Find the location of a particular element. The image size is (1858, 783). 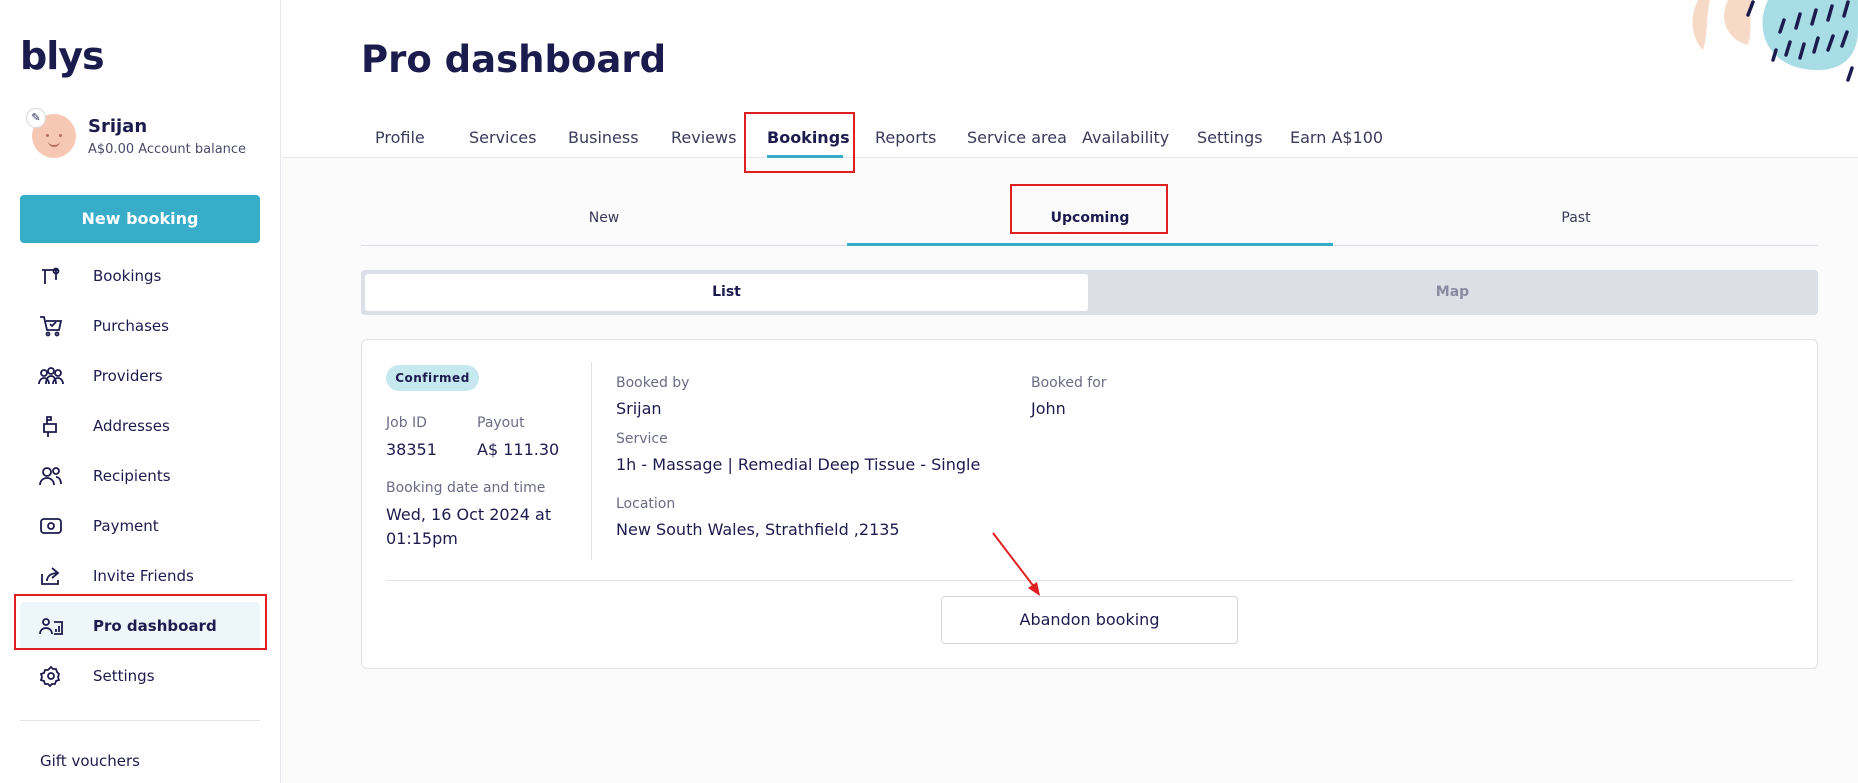

tab-business: Business is located at coordinates (603, 137).